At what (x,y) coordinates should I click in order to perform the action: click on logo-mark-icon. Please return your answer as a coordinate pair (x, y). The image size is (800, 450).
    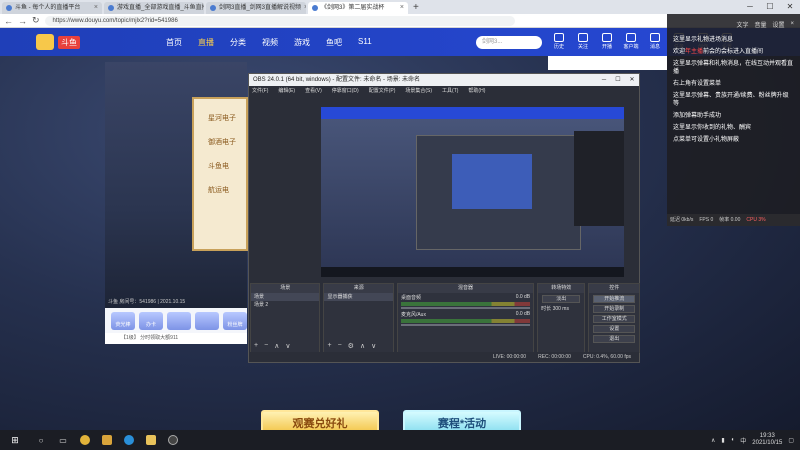
    Looking at the image, I should click on (45, 42).